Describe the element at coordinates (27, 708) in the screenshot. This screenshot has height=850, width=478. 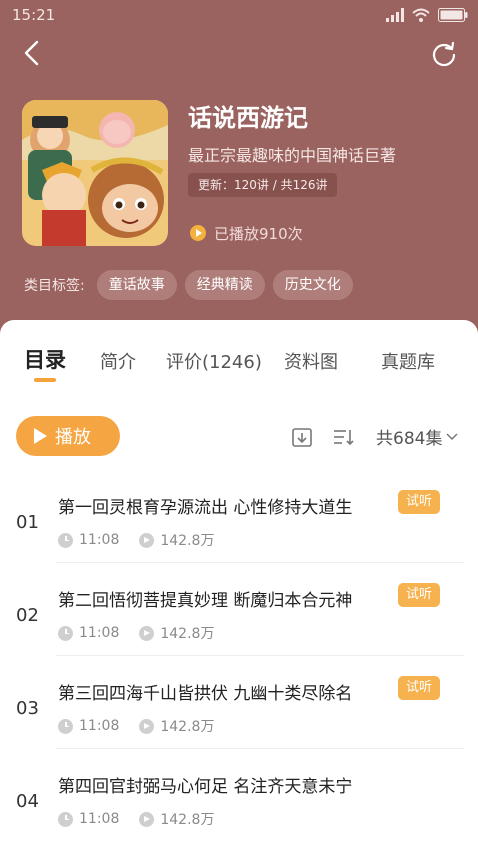
I see `episode-number: 03` at that location.